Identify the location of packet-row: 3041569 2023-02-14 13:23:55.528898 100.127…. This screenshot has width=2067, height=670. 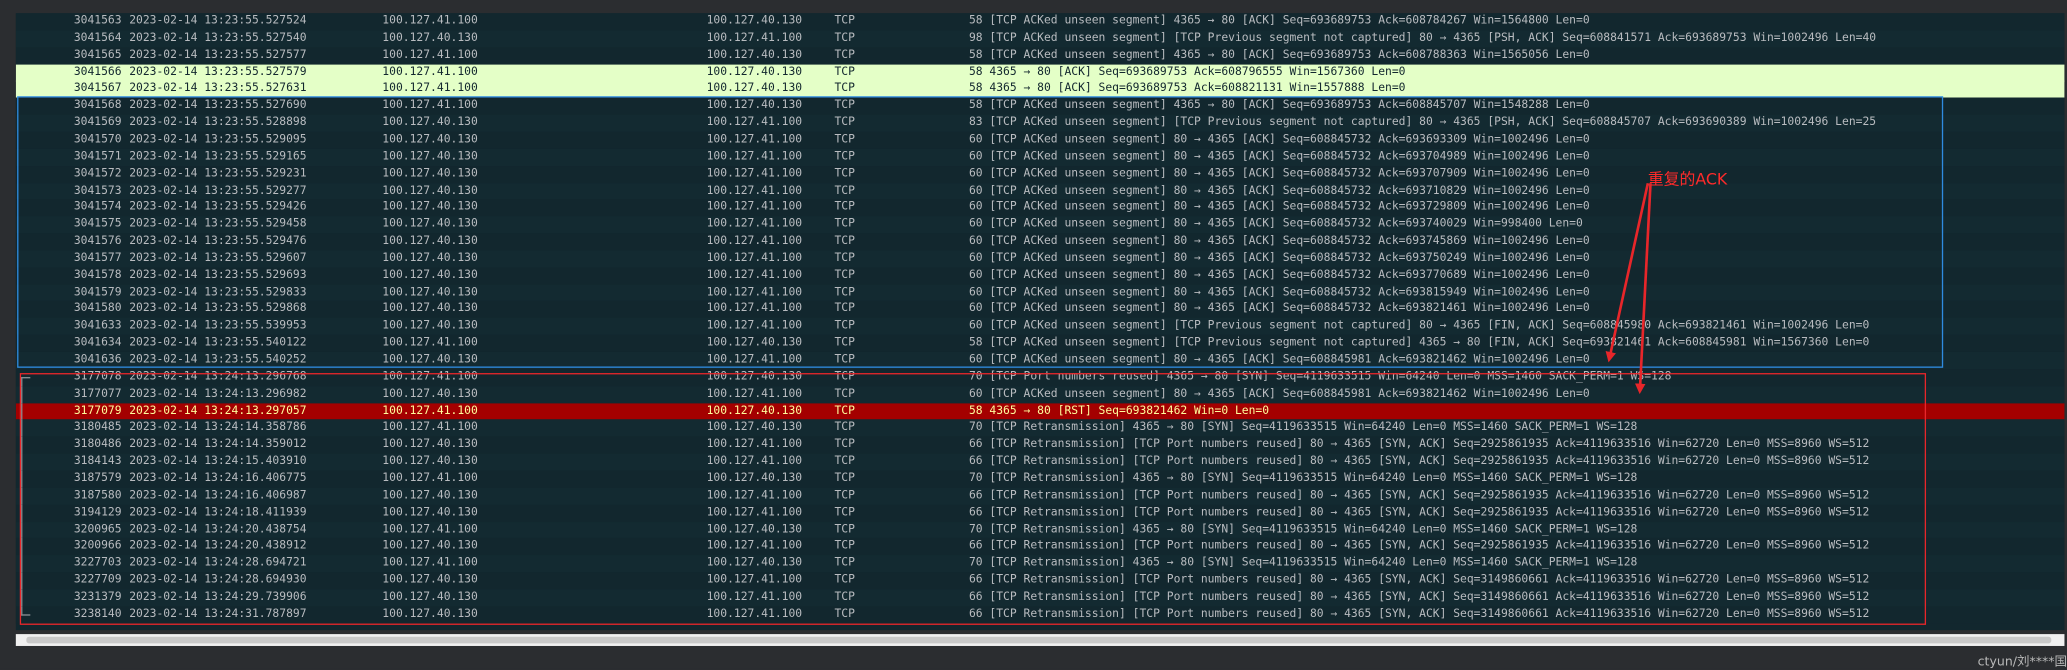
(1040, 123).